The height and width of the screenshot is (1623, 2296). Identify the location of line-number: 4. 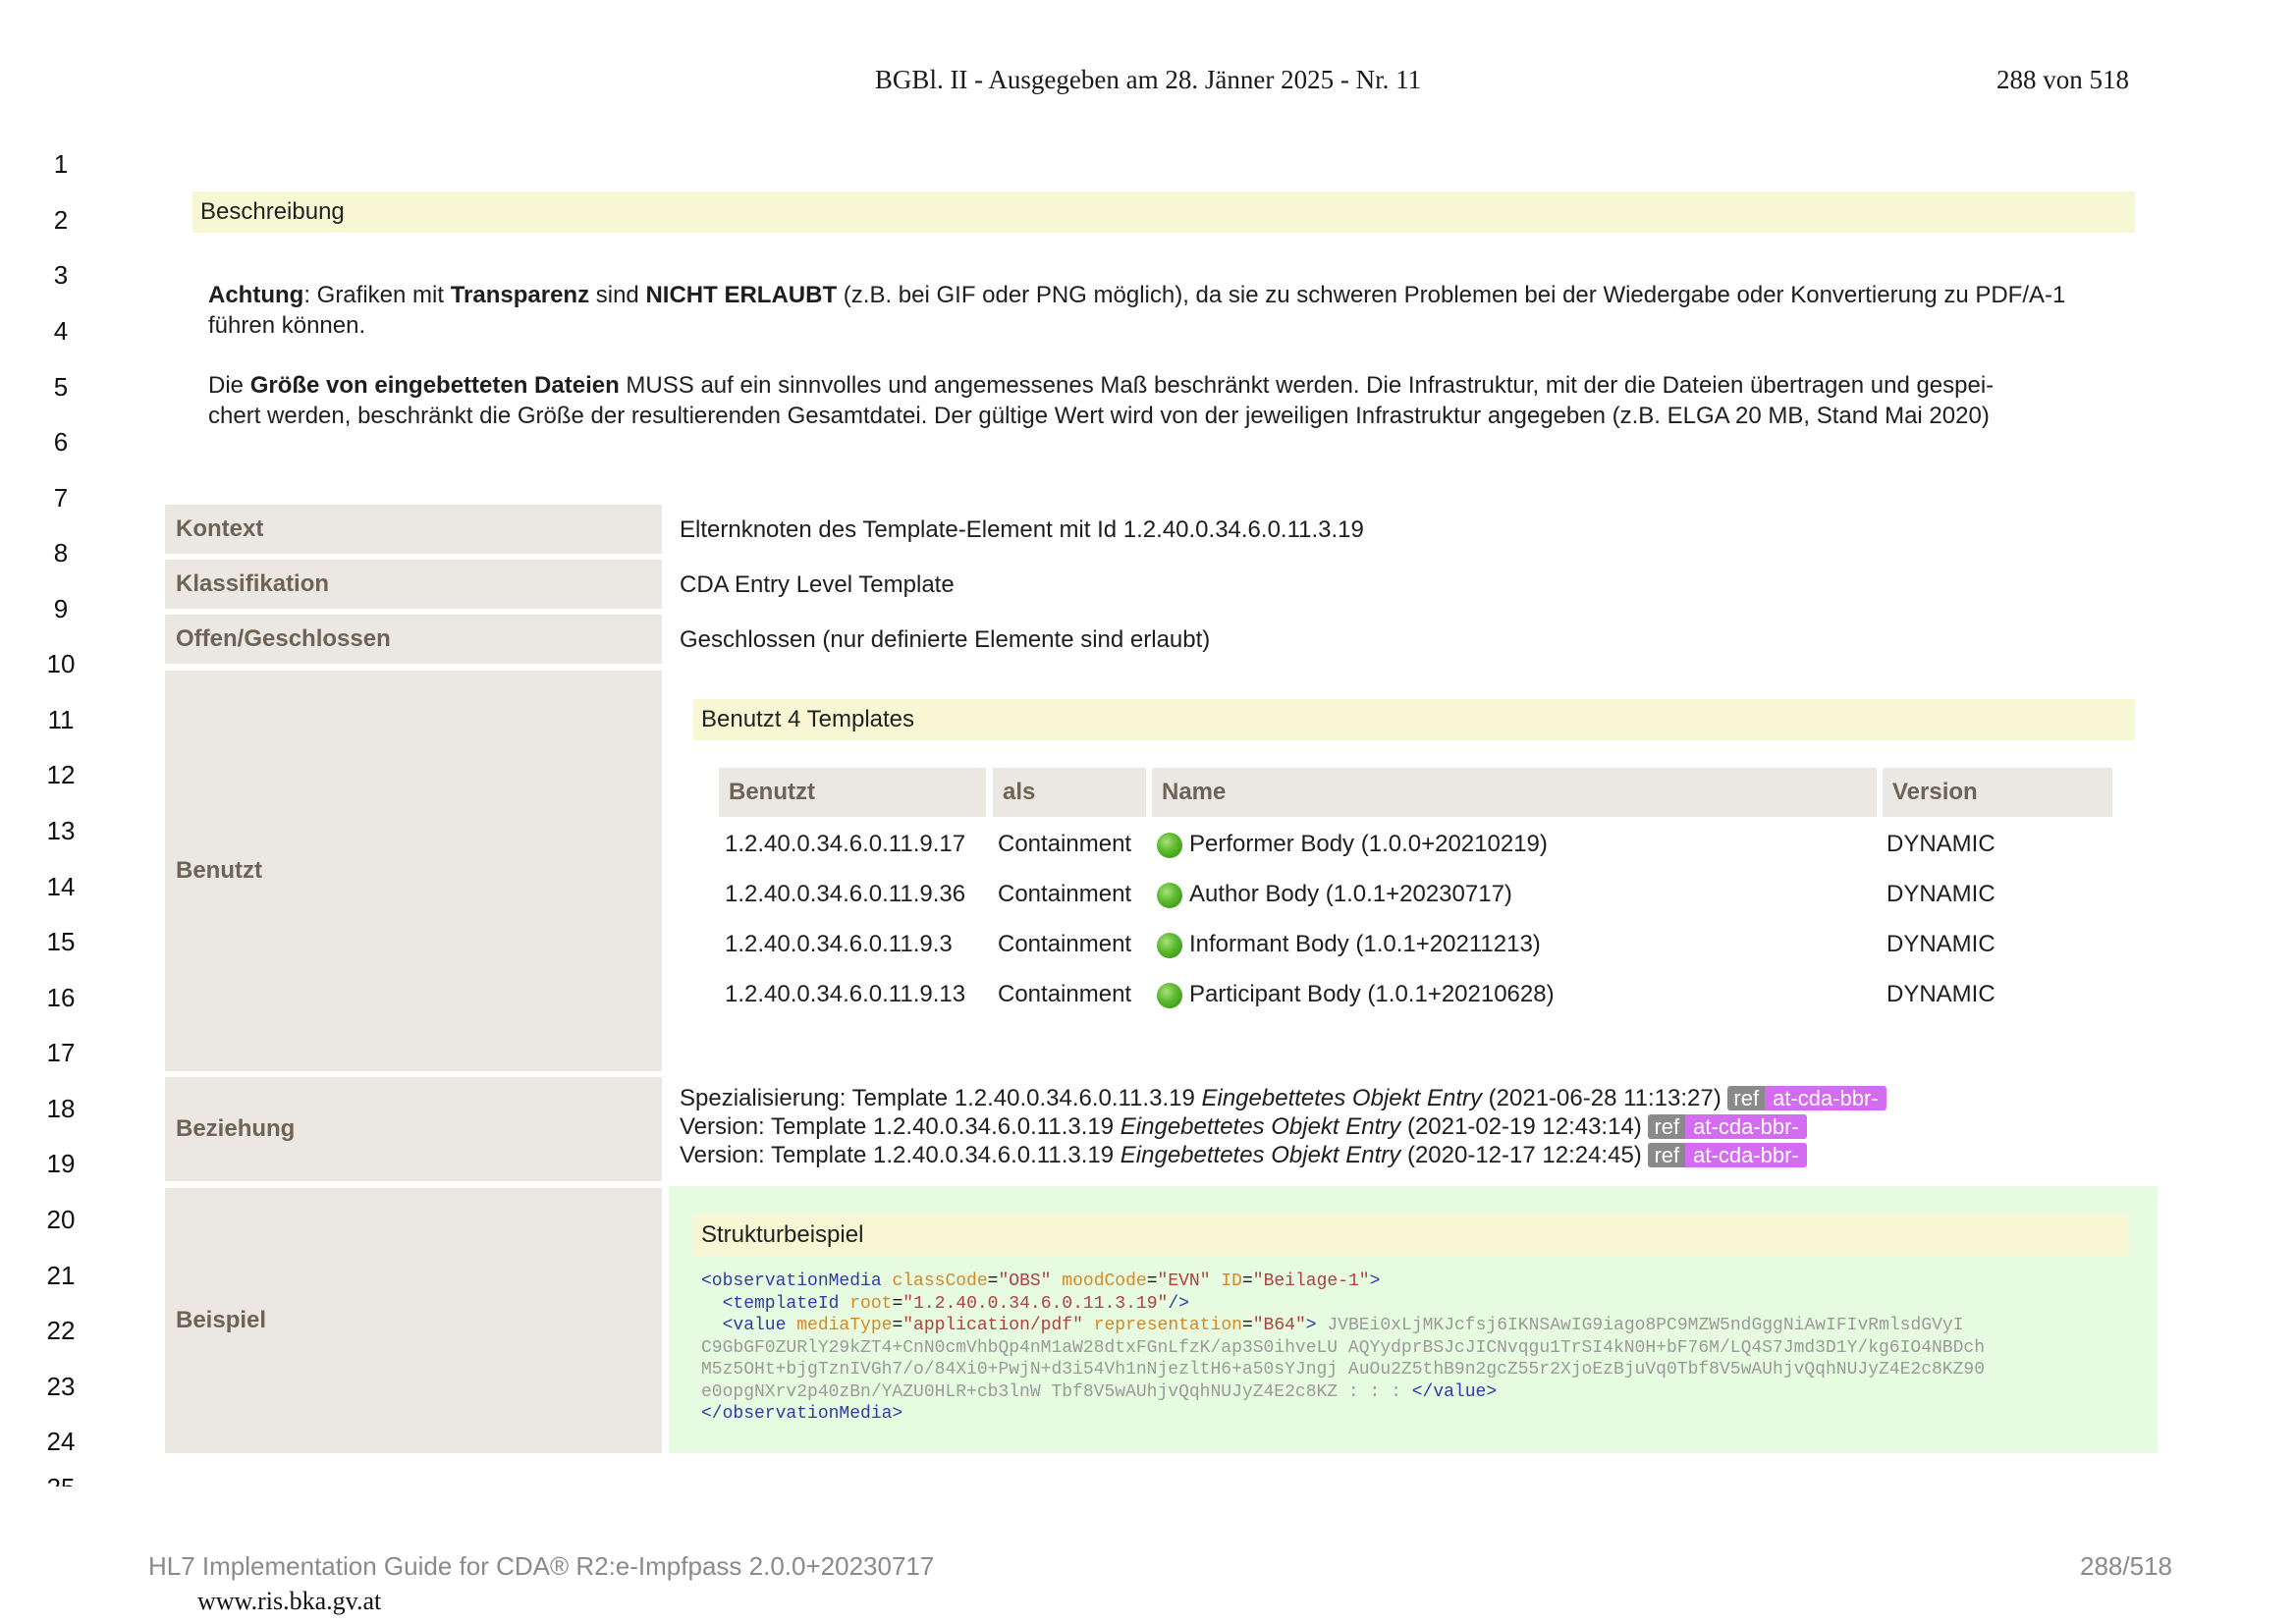
(61, 331).